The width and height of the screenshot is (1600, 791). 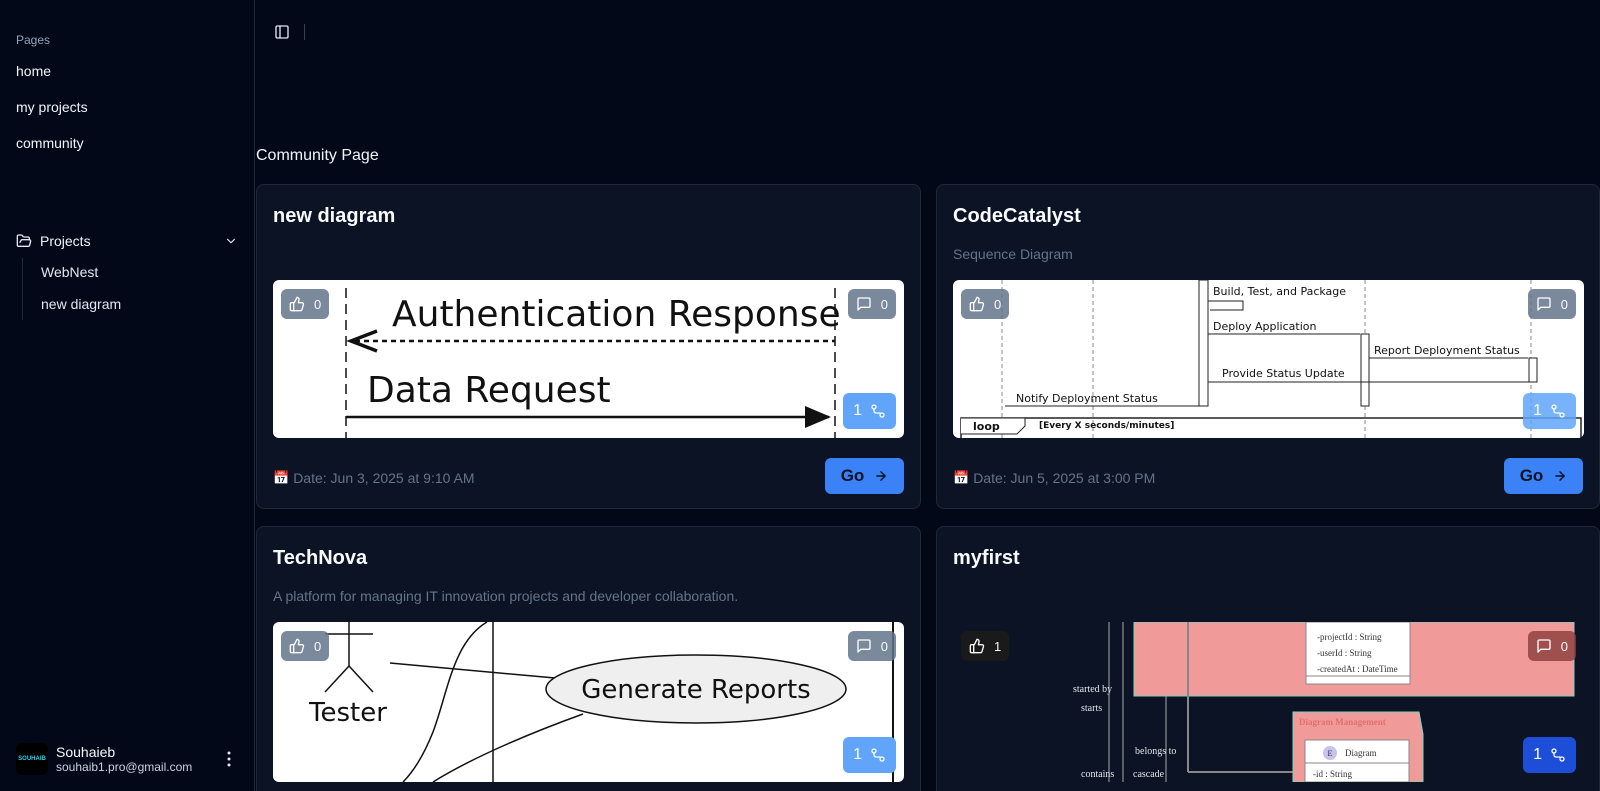 I want to click on preview-label: contains, so click(x=1097, y=774).